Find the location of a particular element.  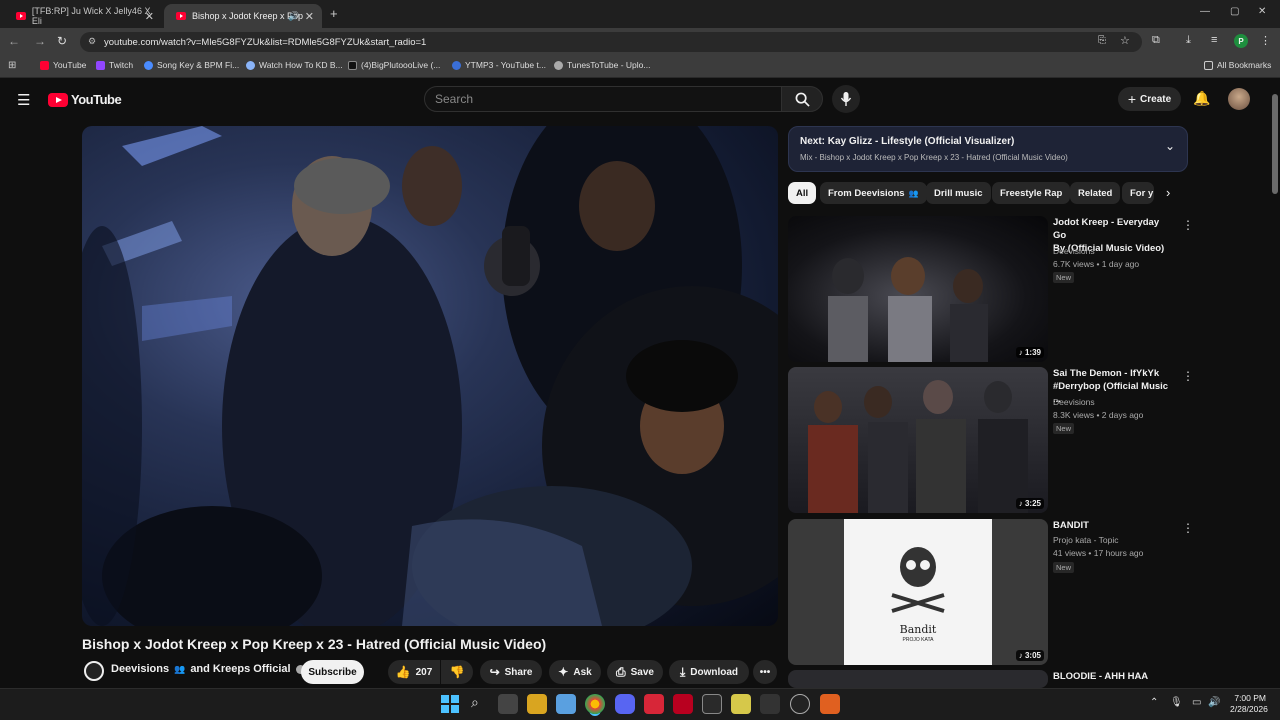

filter-chip-freestyle-rap: Freestyle Rap is located at coordinates (1031, 193).